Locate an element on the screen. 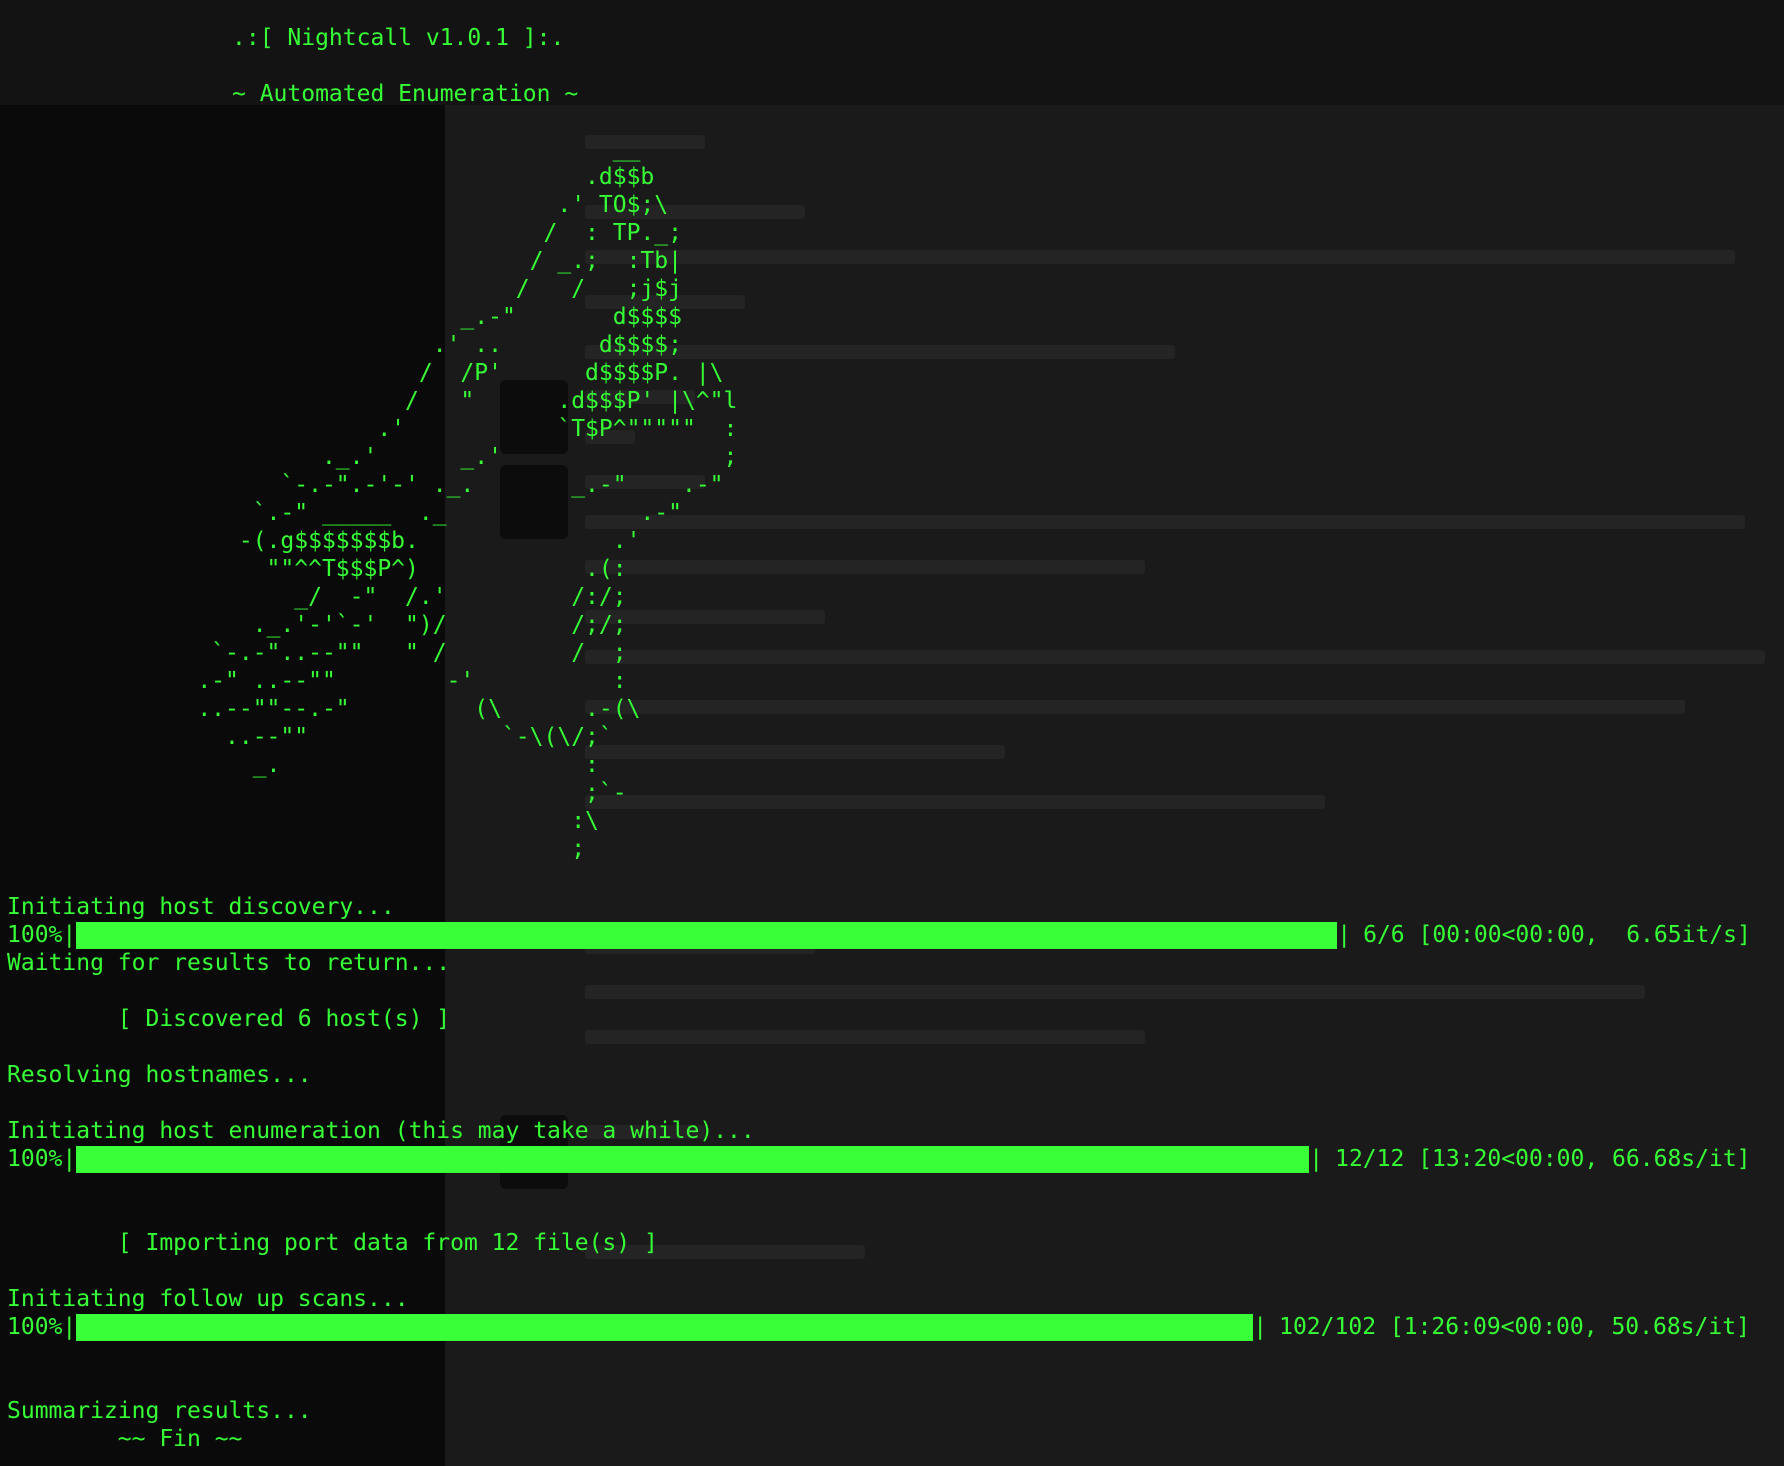 The width and height of the screenshot is (1784, 1466). progress-bar-host-enumeration: 100% | | 12/12 [13:20<00:00, 66.68s/it] is located at coordinates (879, 1159).